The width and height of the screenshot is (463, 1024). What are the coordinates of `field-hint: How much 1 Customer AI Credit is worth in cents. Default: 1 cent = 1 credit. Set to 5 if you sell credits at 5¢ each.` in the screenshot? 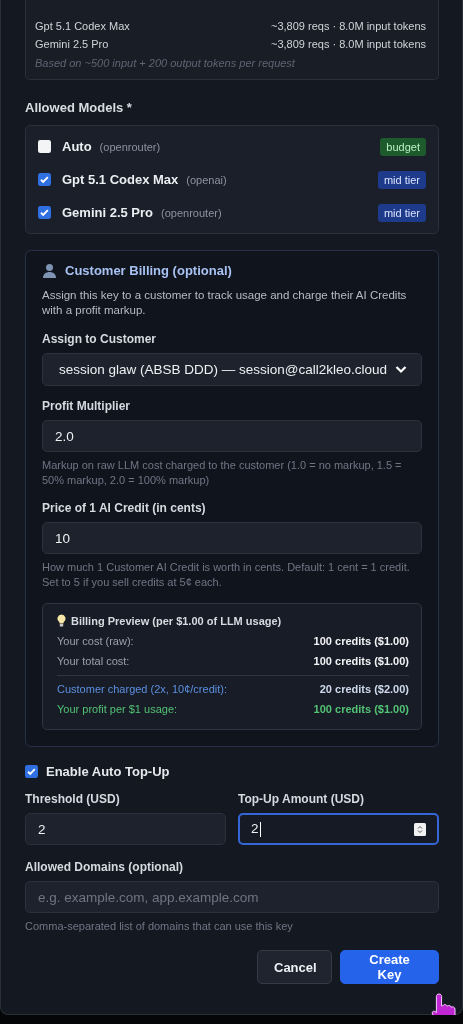 It's located at (226, 575).